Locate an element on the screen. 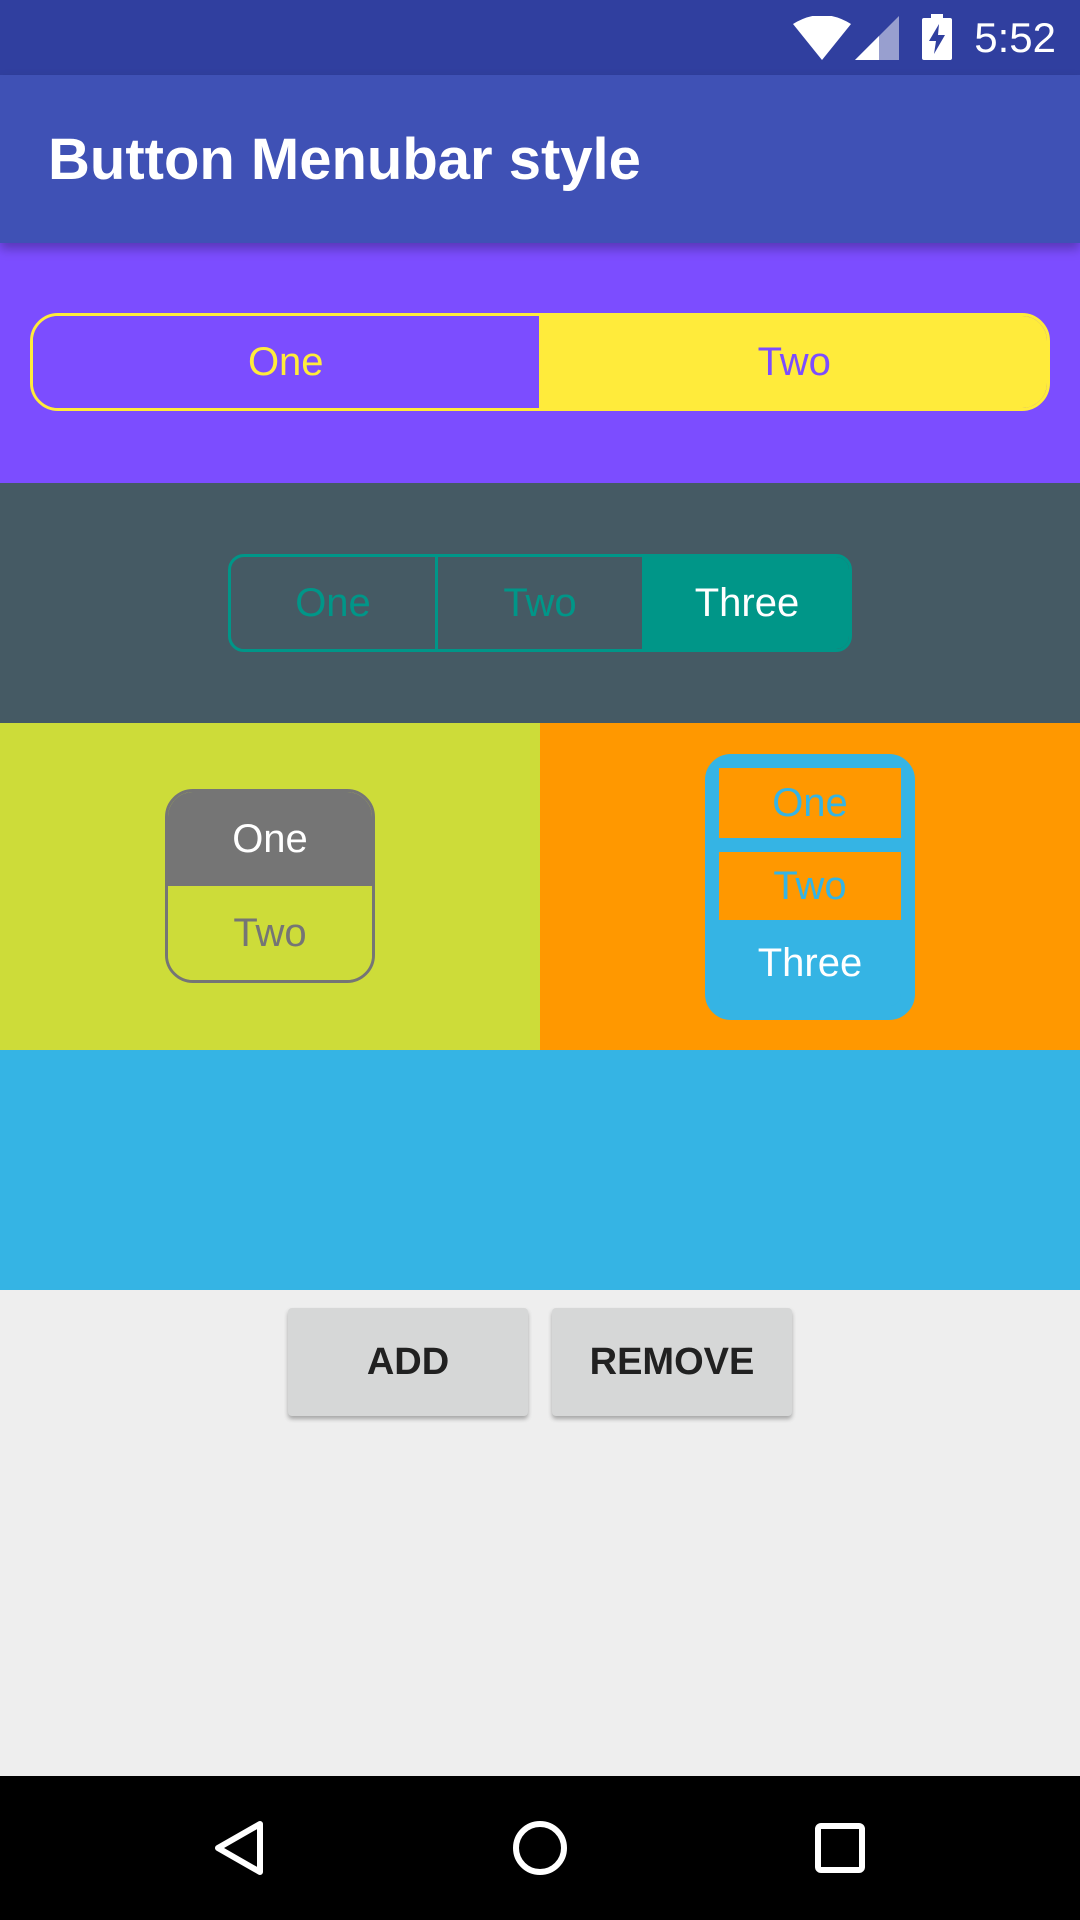 The height and width of the screenshot is (1920, 1080). navigation-bar is located at coordinates (540, 1848).